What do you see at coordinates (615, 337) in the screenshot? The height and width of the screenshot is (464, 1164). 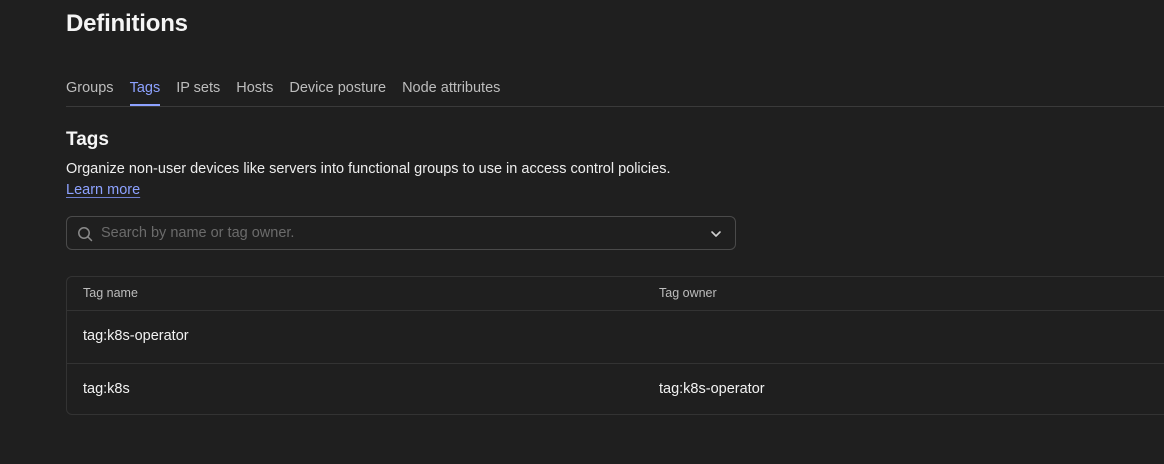 I see `table-row: tag:k8s-operator` at bounding box center [615, 337].